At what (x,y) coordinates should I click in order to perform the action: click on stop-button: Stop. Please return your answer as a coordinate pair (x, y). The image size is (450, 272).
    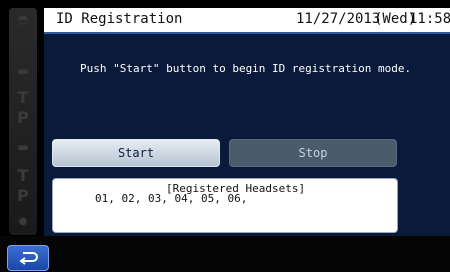
    Looking at the image, I should click on (313, 153).